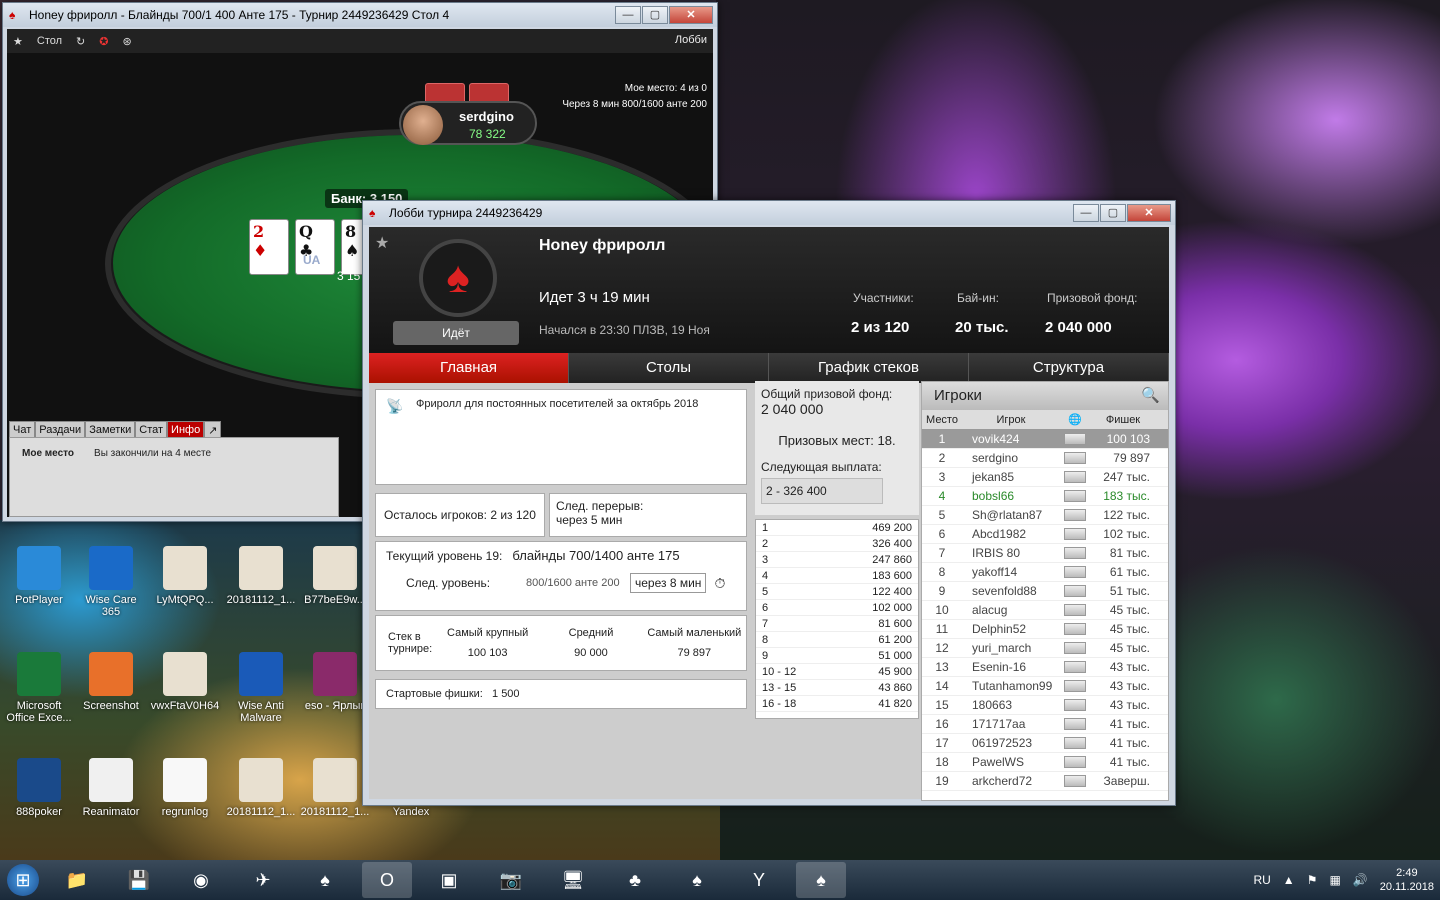 The height and width of the screenshot is (900, 1440). Describe the element at coordinates (77, 880) in the screenshot. I see `explorer-icon: 📁` at that location.